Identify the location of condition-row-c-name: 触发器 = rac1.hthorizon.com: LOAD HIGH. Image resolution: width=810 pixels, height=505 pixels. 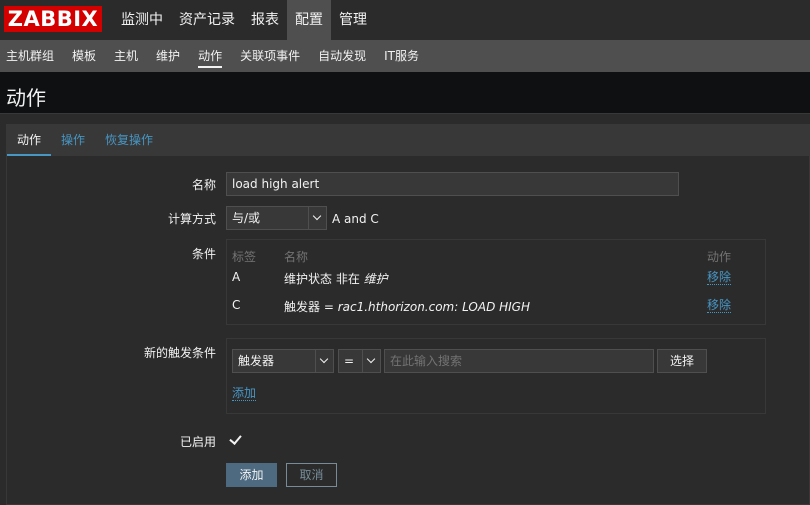
(407, 306).